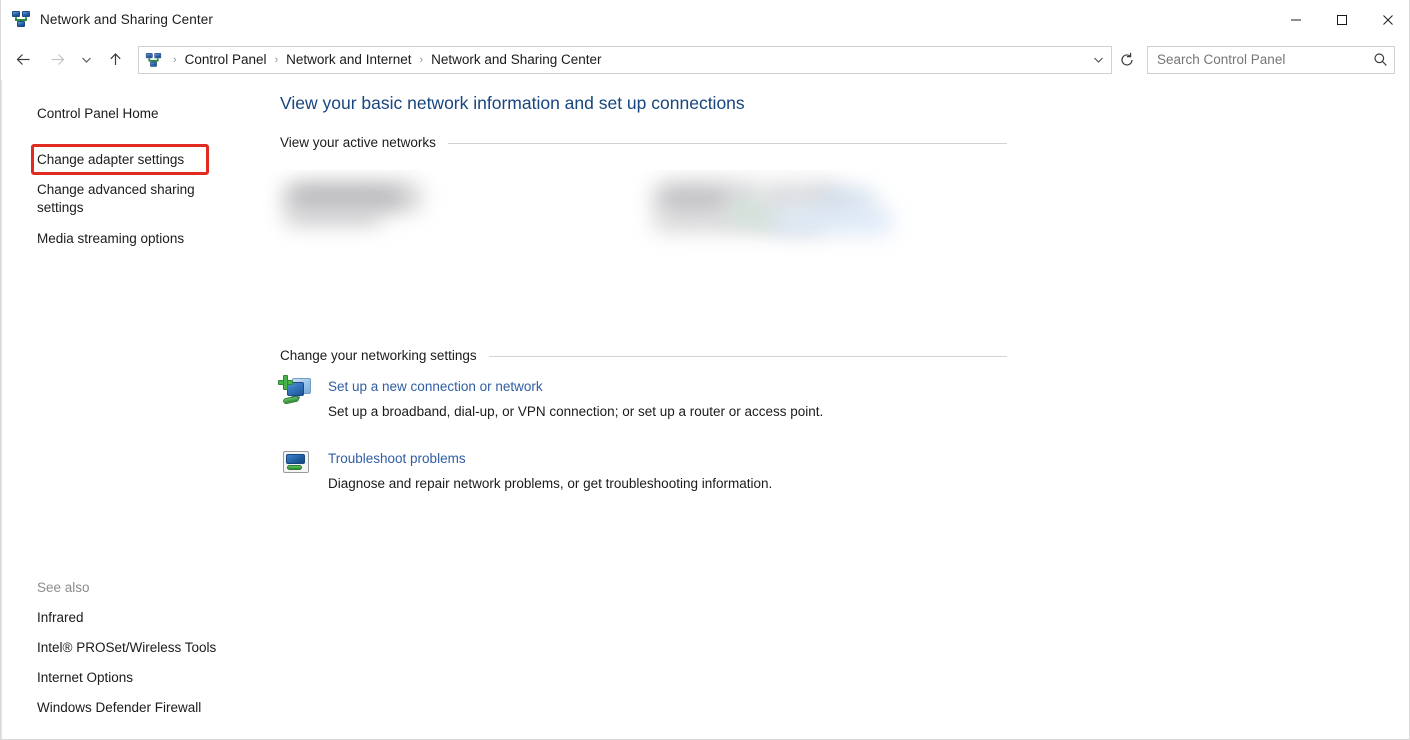 This screenshot has width=1410, height=740. Describe the element at coordinates (60, 618) in the screenshot. I see `sidebar-item-infrared: Infrared` at that location.